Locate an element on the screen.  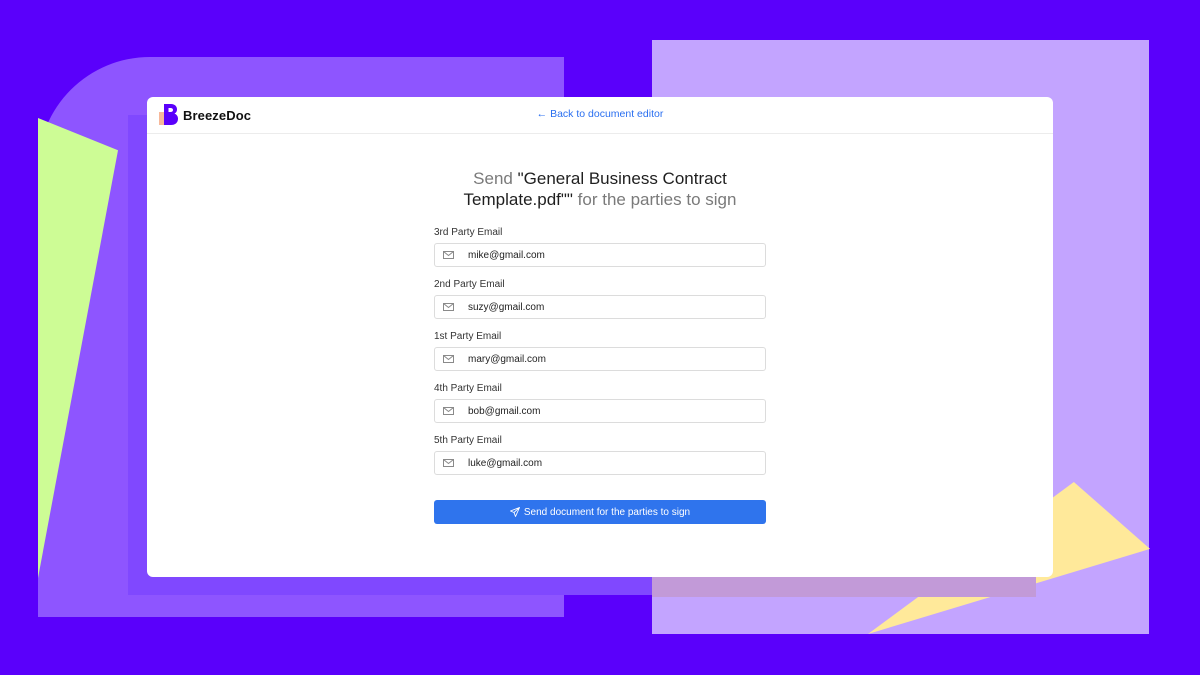
email-field-group: 5th Party Email is located at coordinates (600, 455).